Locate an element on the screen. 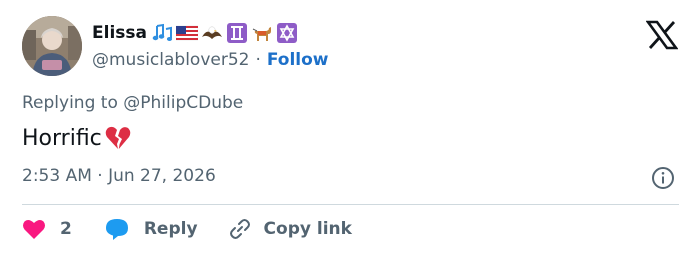 This screenshot has height=256, width=700. reply-button: Reply is located at coordinates (151, 229).